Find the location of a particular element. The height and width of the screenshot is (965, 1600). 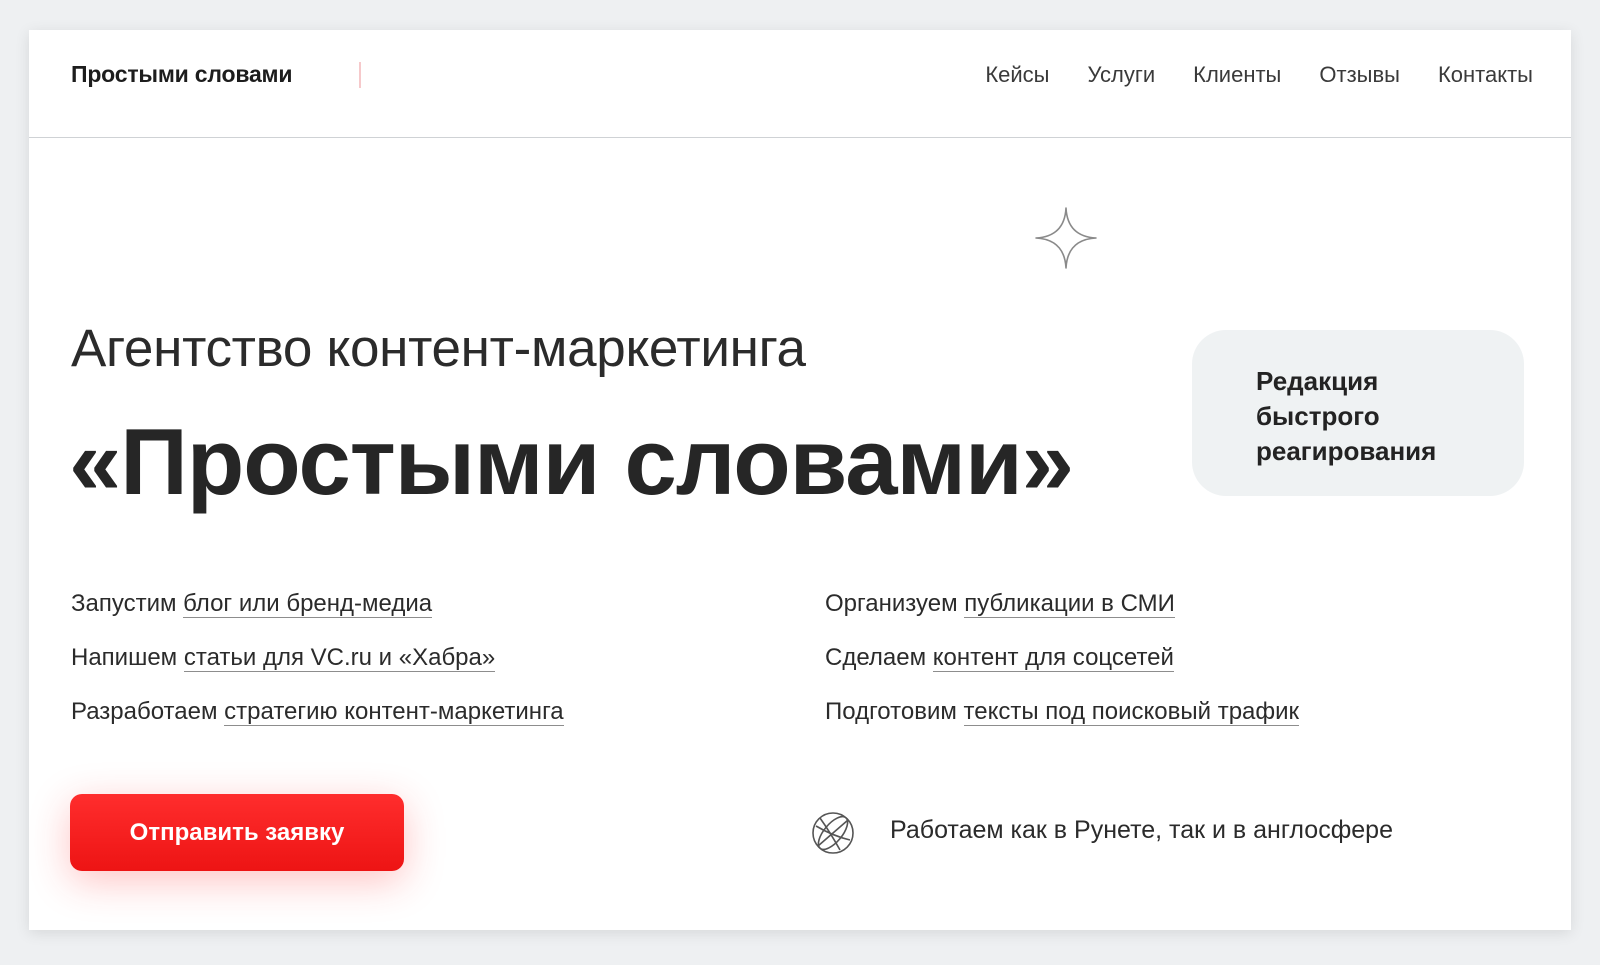

main-nav: Кейсы Услуги Клиенты Отзывы Контакты is located at coordinates (1240, 75).